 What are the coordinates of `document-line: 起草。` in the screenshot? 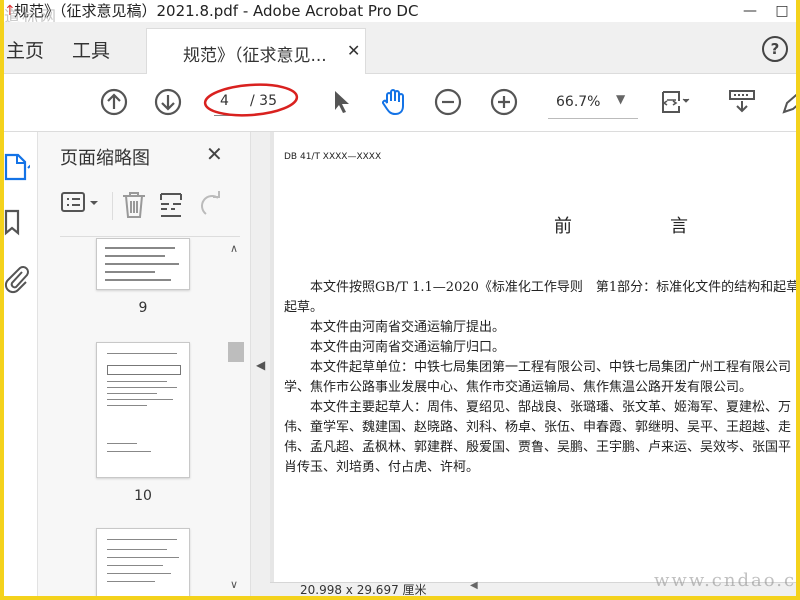 It's located at (304, 307).